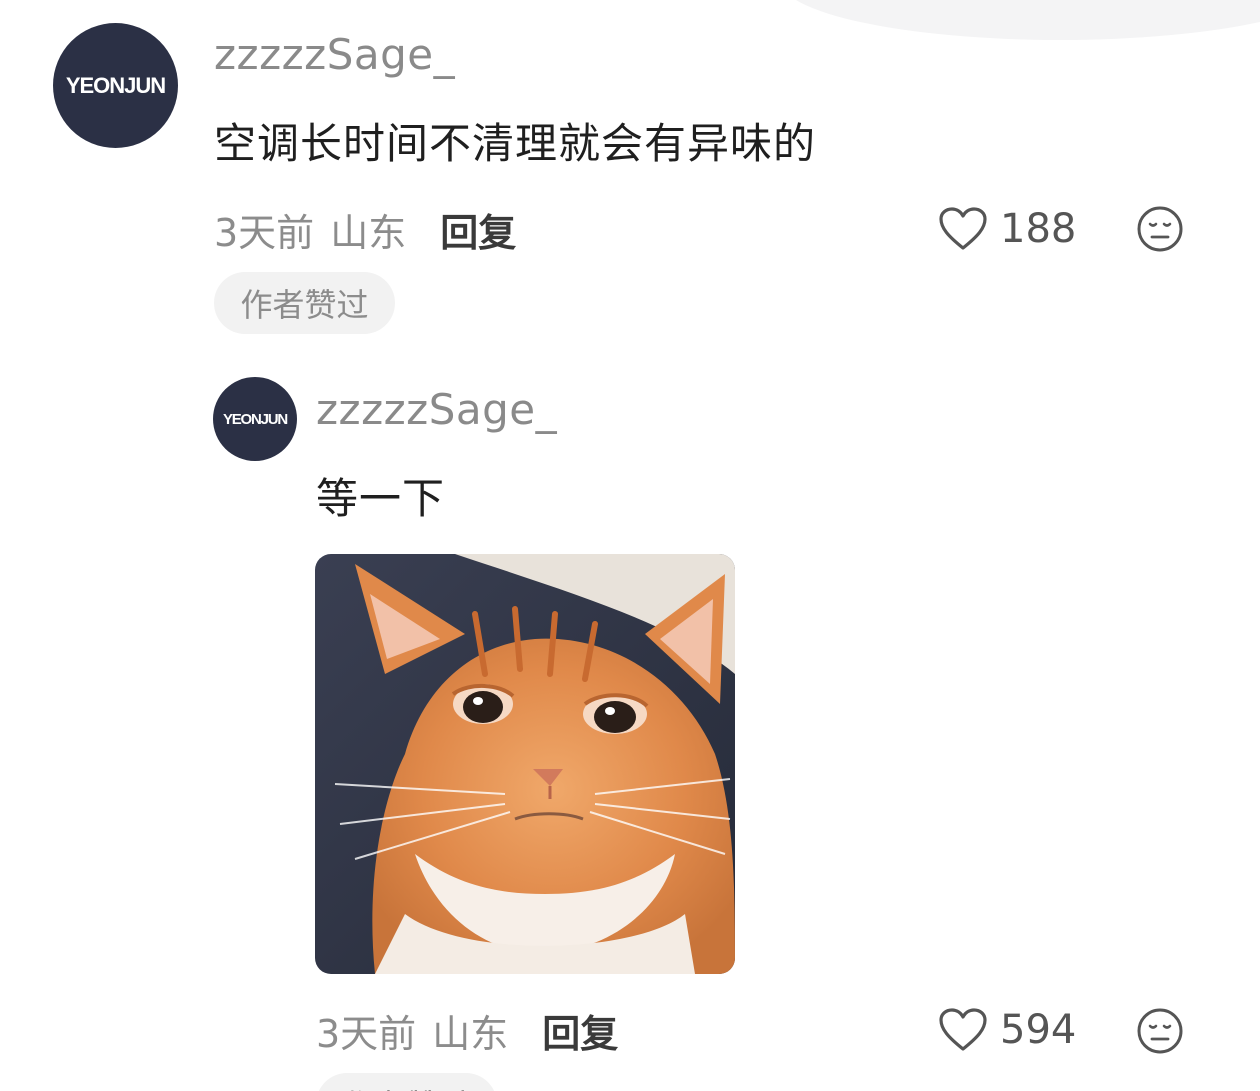  Describe the element at coordinates (1038, 229) in the screenshot. I see `like-count: 188` at that location.